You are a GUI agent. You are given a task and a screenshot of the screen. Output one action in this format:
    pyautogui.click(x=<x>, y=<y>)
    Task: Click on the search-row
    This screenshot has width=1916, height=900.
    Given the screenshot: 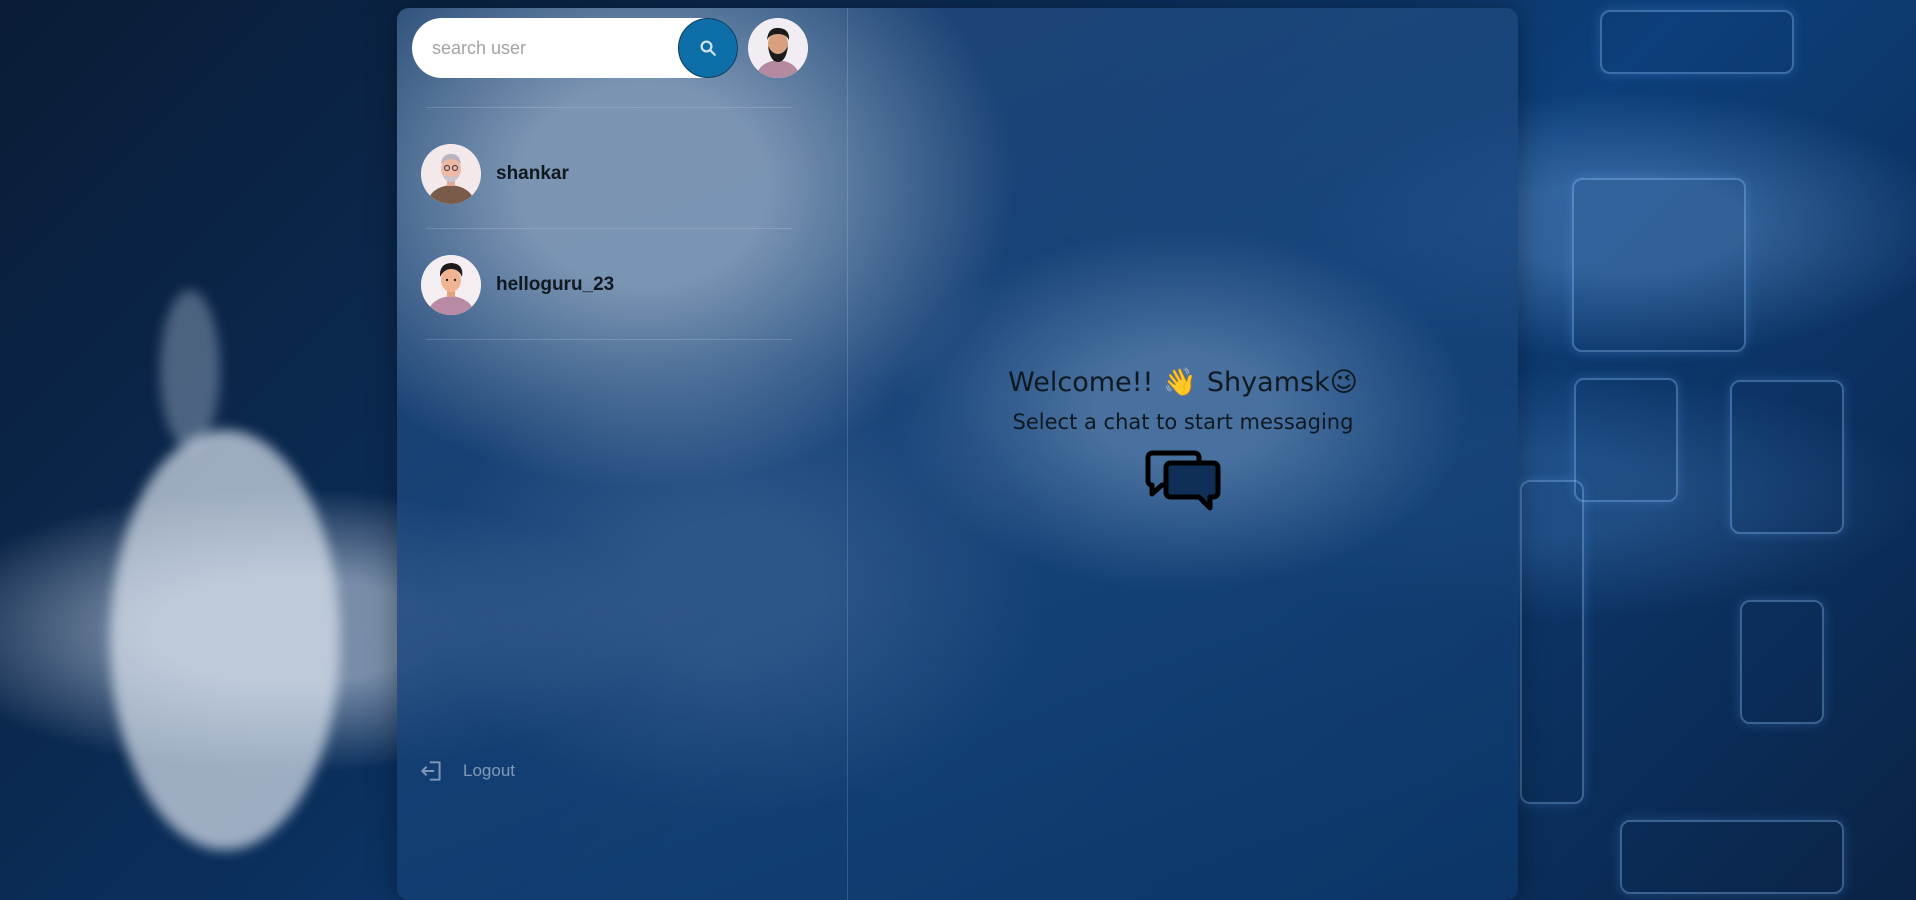 What is the action you would take?
    pyautogui.click(x=610, y=48)
    